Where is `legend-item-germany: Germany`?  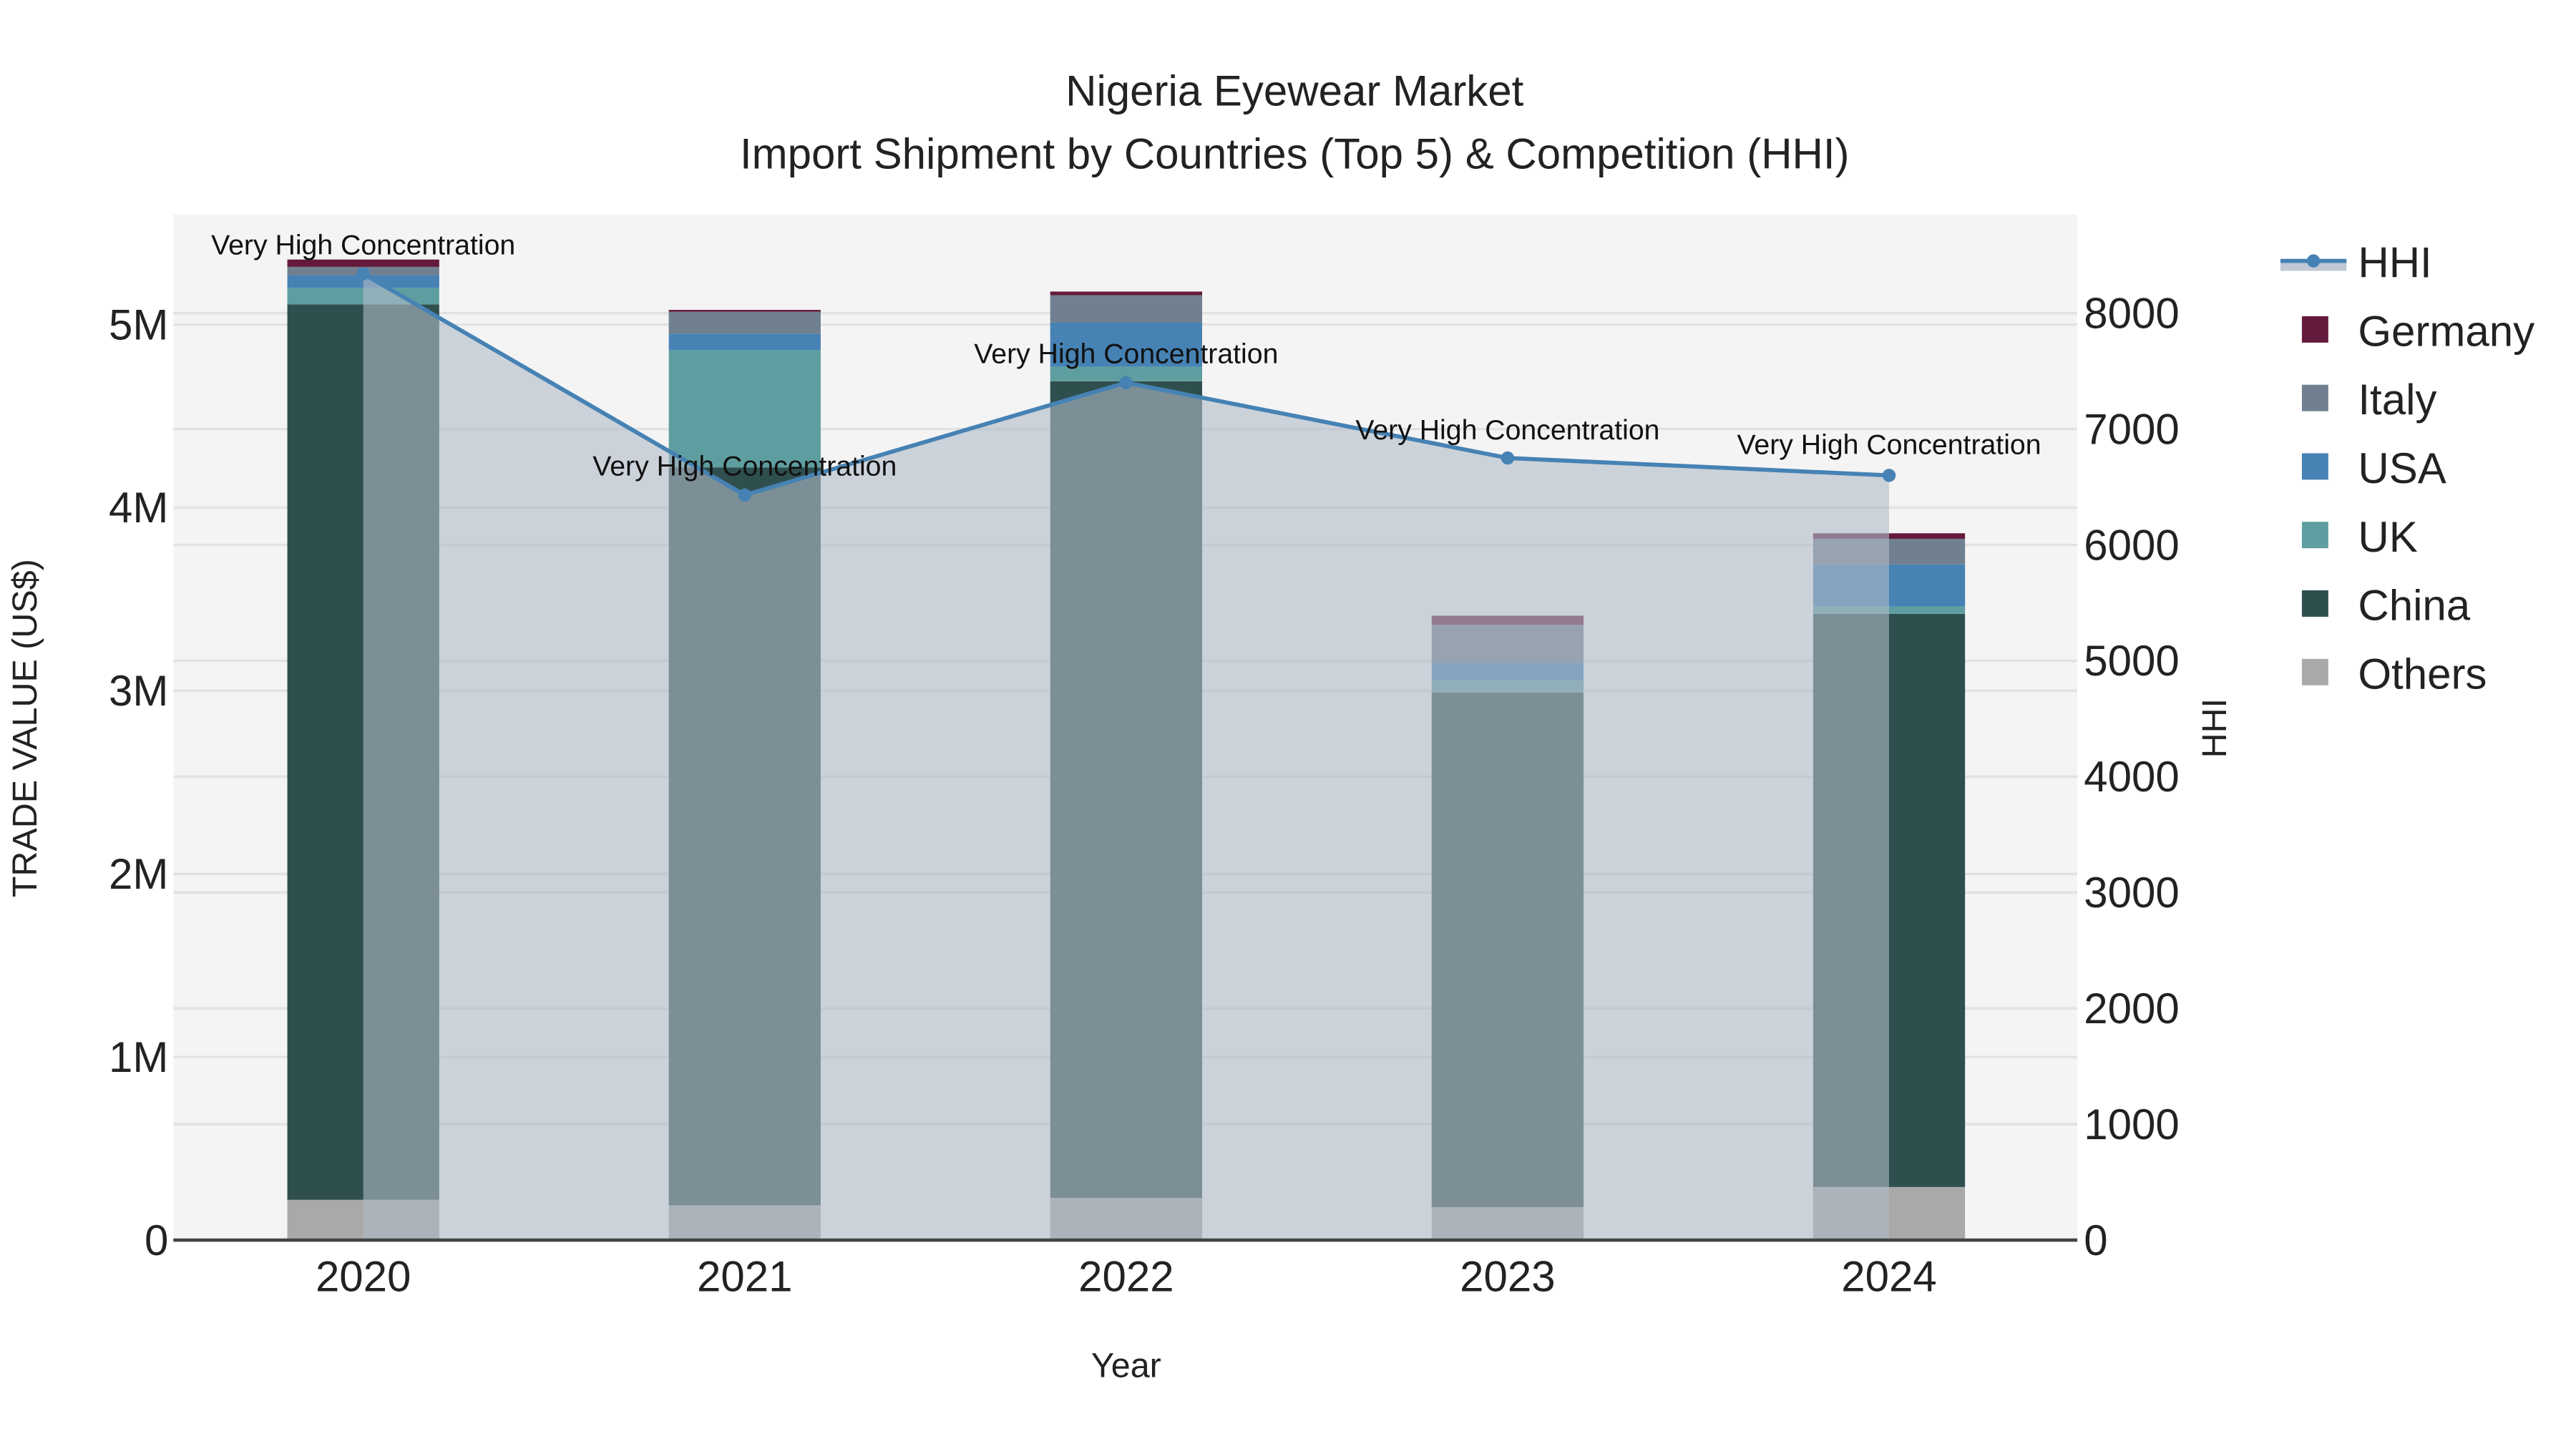
legend-item-germany: Germany is located at coordinates (2417, 331).